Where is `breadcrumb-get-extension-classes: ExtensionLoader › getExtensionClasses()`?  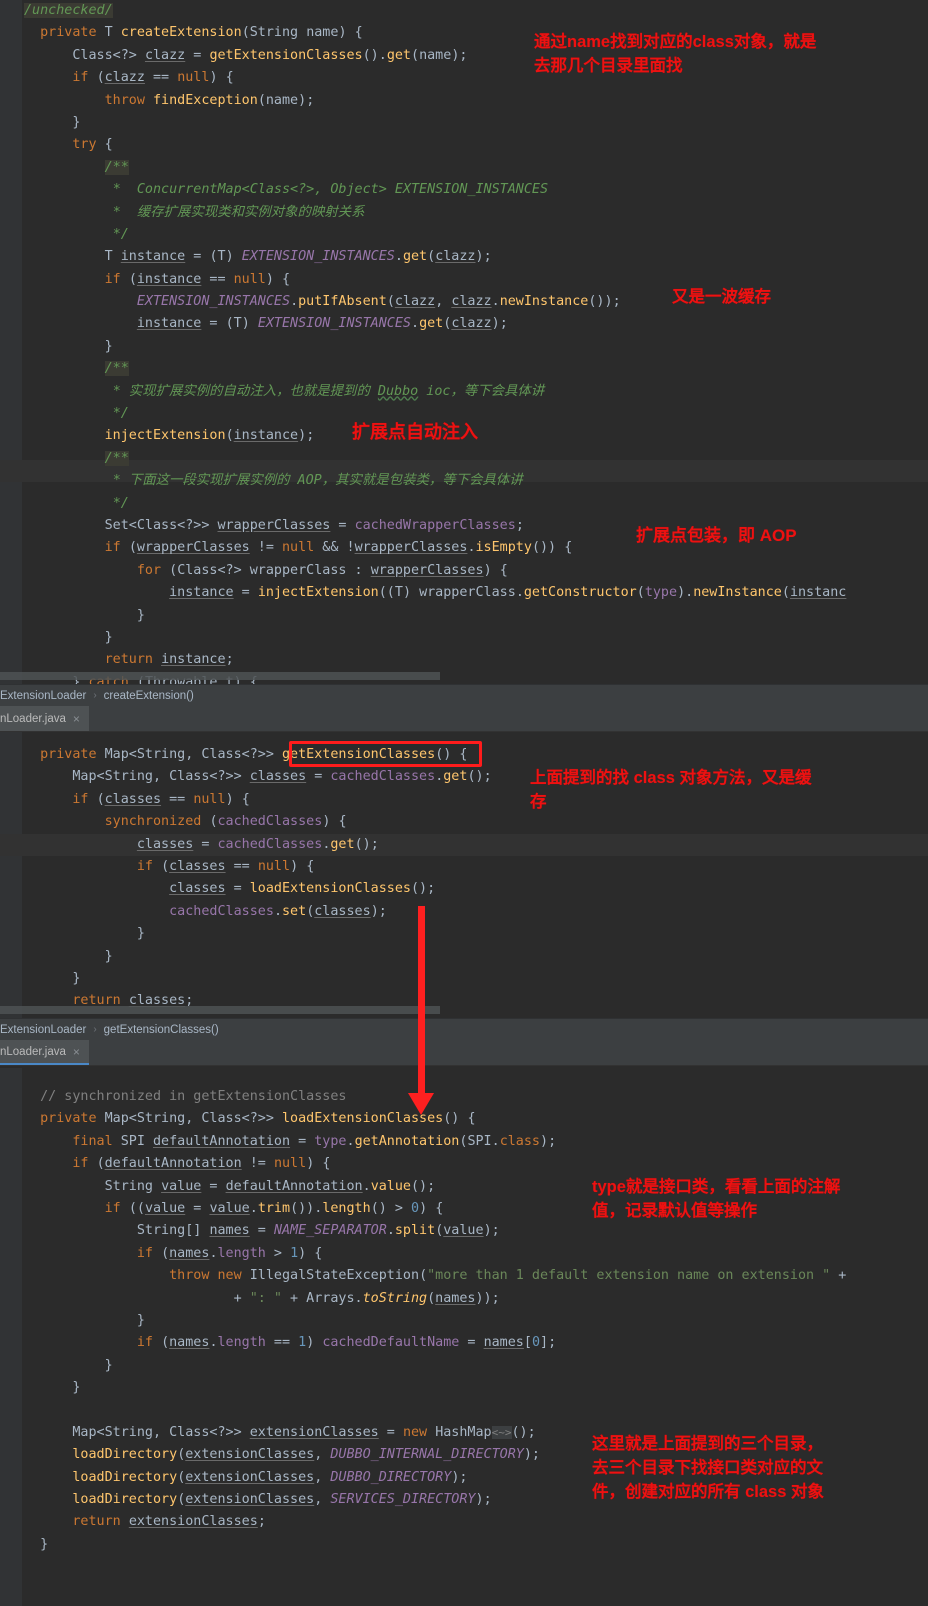
breadcrumb-get-extension-classes: ExtensionLoader › getExtensionClasses() is located at coordinates (464, 1029).